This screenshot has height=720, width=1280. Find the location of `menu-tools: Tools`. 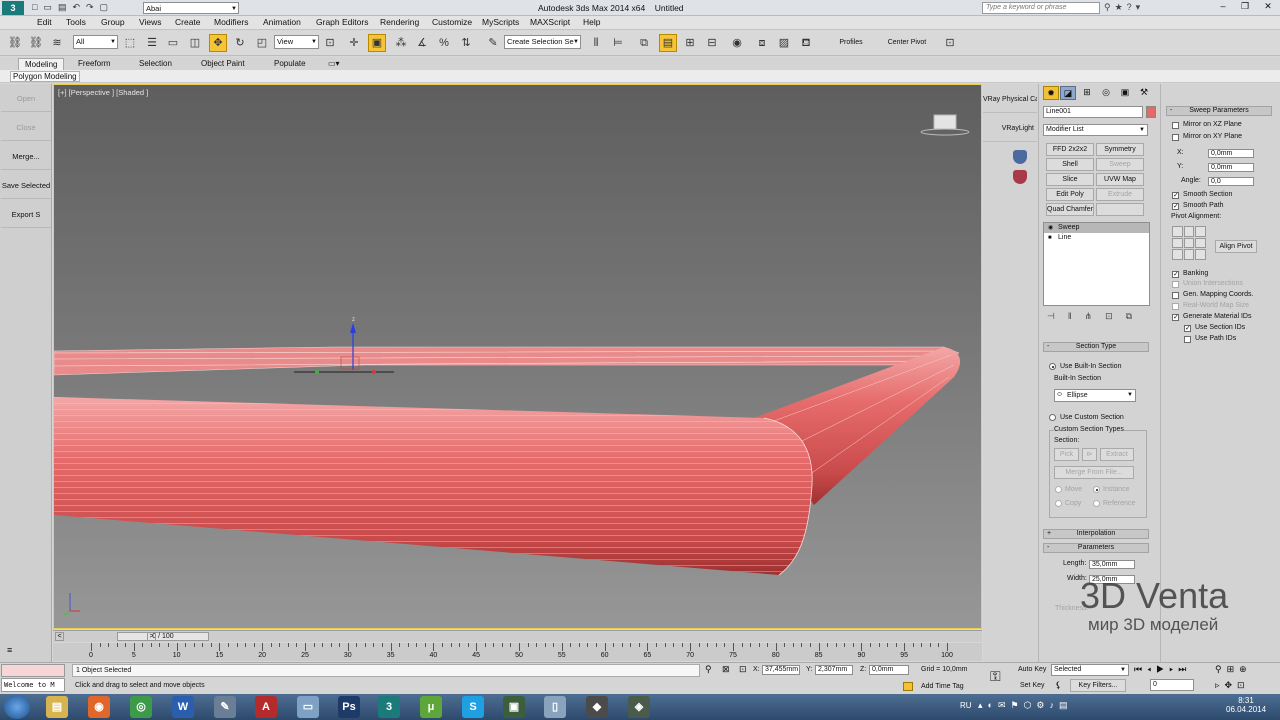

menu-tools: Tools is located at coordinates (76, 22).